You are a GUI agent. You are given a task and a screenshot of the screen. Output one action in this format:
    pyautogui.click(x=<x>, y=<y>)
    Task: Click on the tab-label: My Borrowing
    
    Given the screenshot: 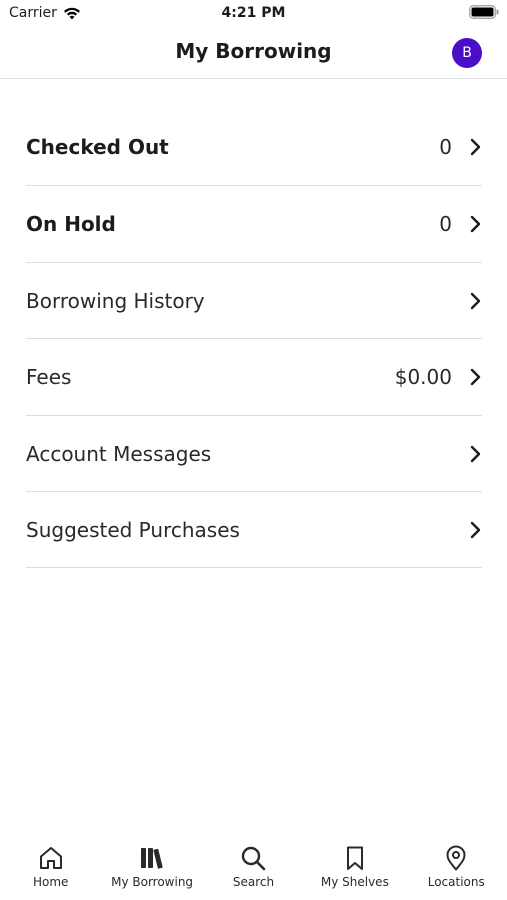 What is the action you would take?
    pyautogui.click(x=152, y=882)
    